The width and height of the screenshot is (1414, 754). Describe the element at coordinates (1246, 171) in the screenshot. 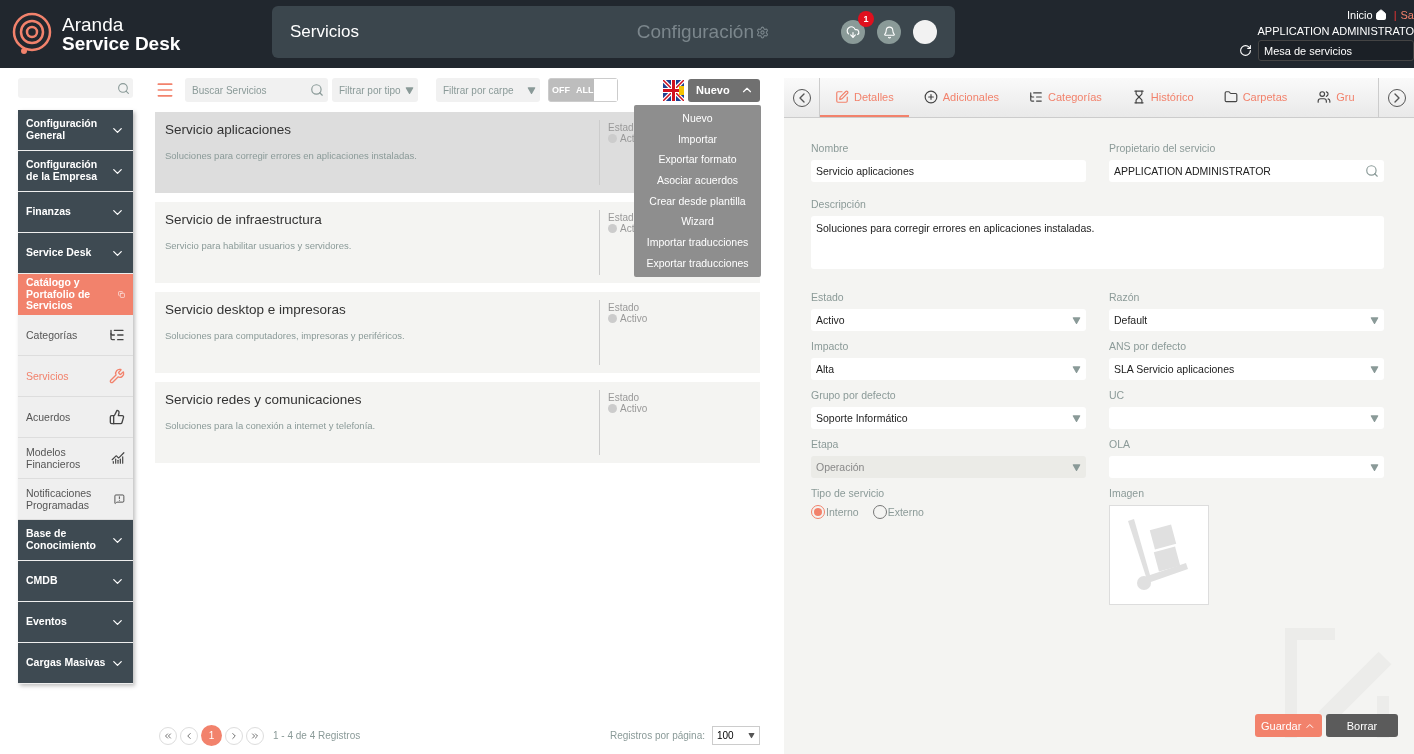

I see `owner-input: APPLICATION ADMINISTRATOR` at that location.